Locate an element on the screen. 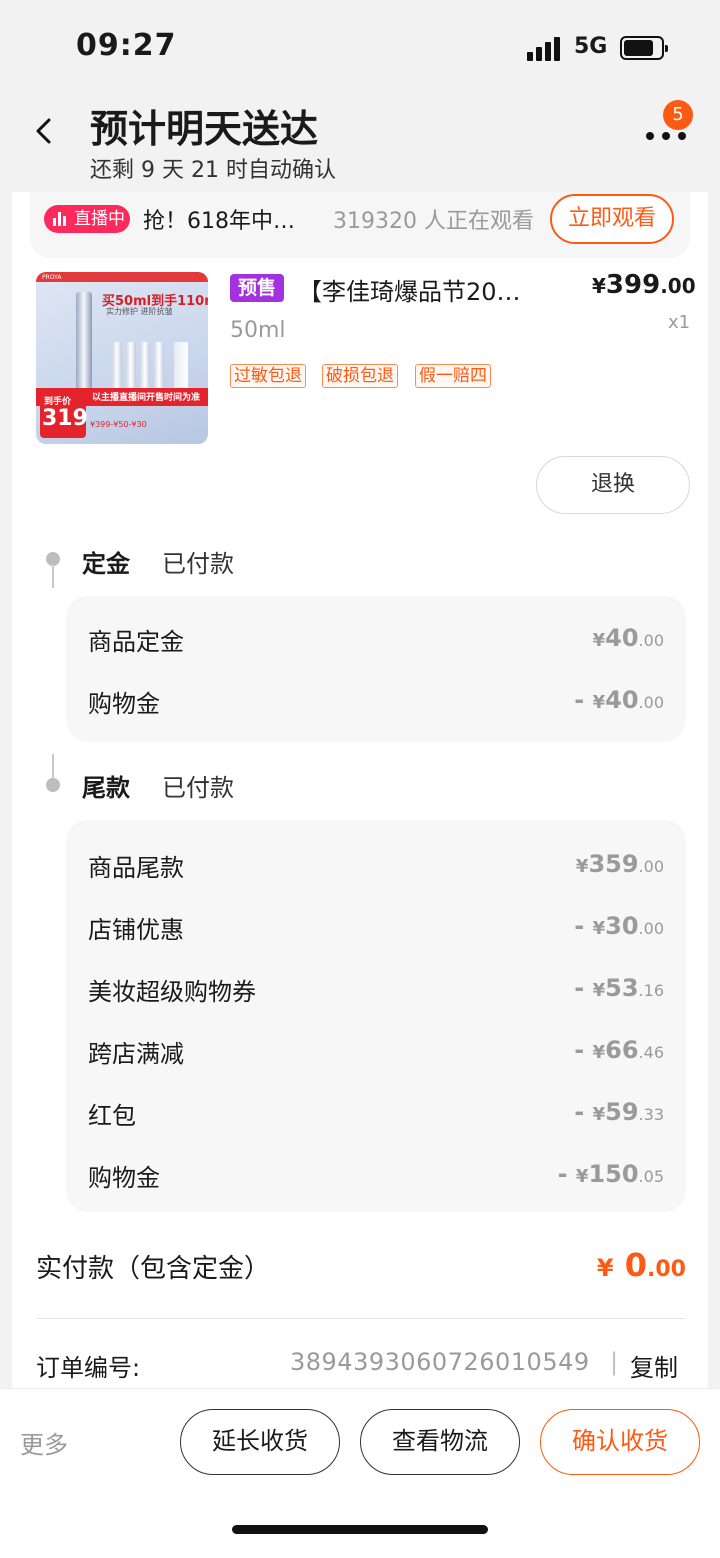 The width and height of the screenshot is (720, 1558). fee-amount: - ¥59.33 is located at coordinates (619, 1112).